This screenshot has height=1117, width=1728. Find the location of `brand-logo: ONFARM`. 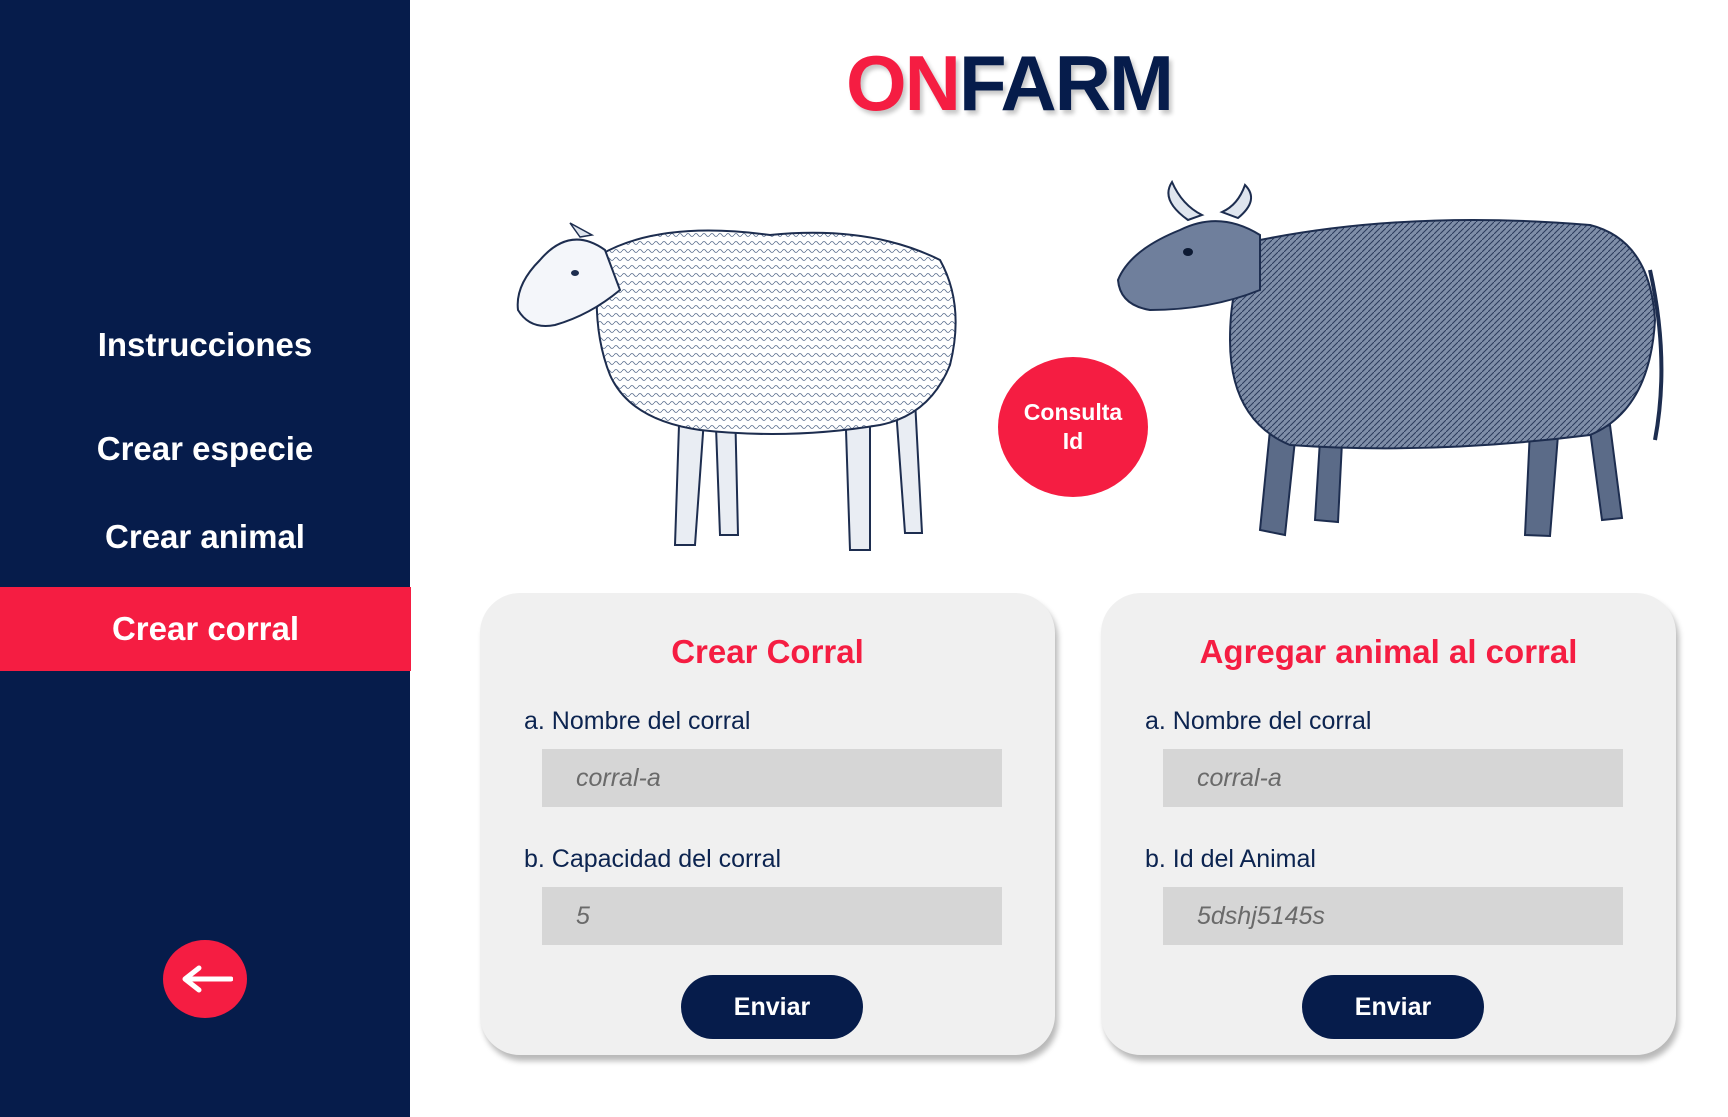

brand-logo: ONFARM is located at coordinates (1010, 83).